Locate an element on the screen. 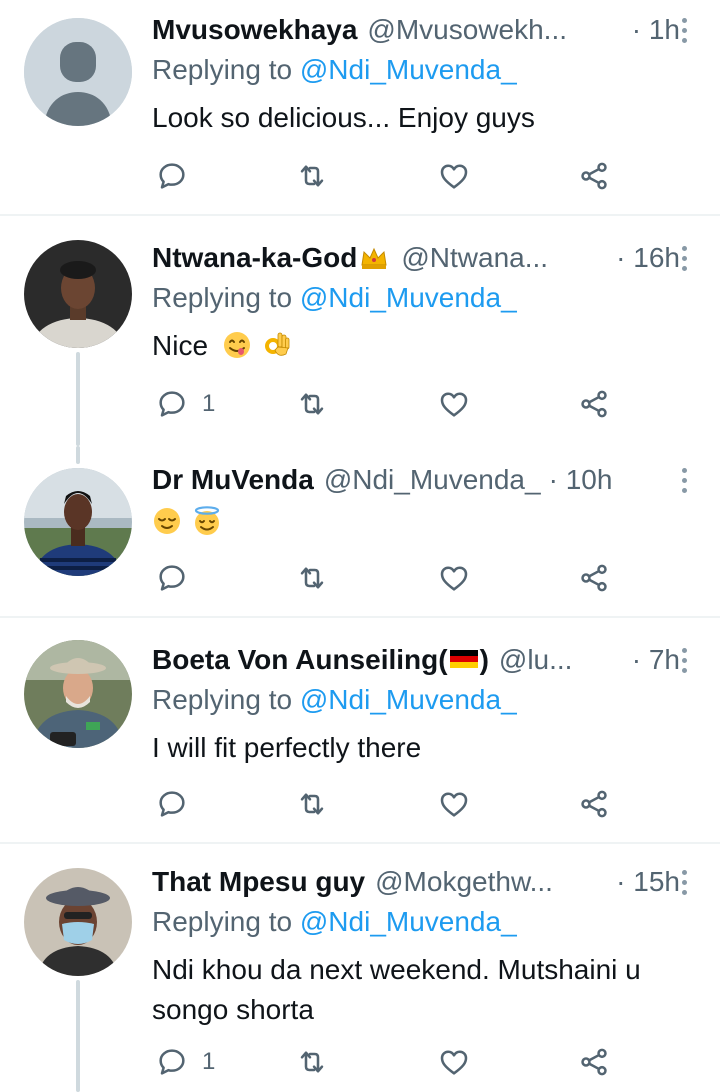 This screenshot has height=1092, width=720. tweet-header: That Mpesu guy @Mokgethw... · 15h is located at coordinates (416, 882).